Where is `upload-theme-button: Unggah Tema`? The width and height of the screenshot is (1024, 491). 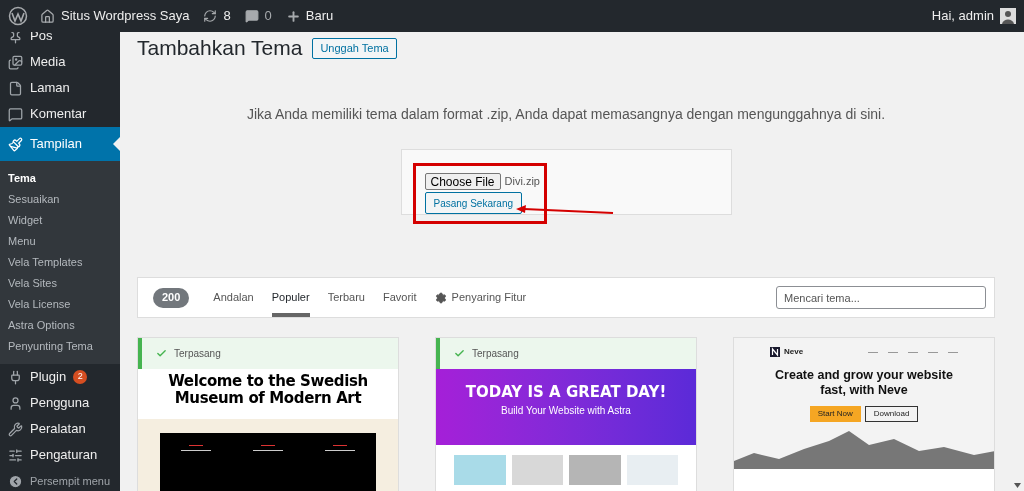 upload-theme-button: Unggah Tema is located at coordinates (354, 48).